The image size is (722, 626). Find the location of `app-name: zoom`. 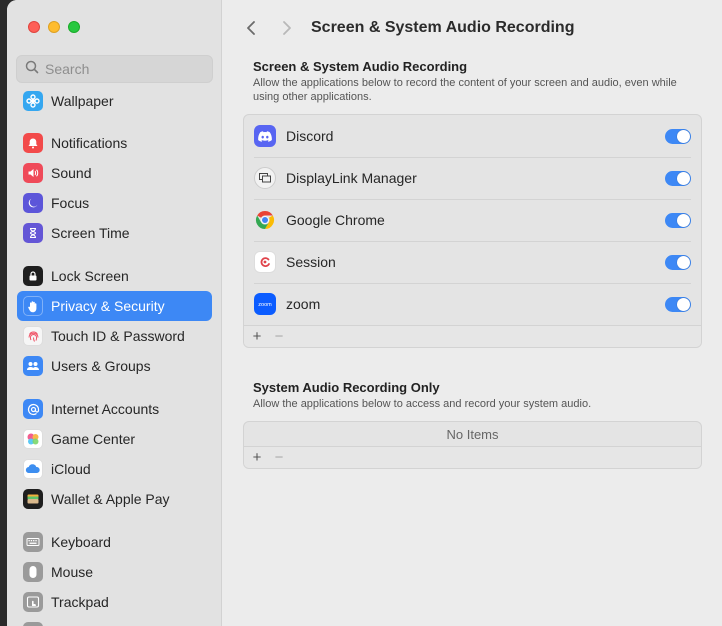

app-name: zoom is located at coordinates (303, 304).